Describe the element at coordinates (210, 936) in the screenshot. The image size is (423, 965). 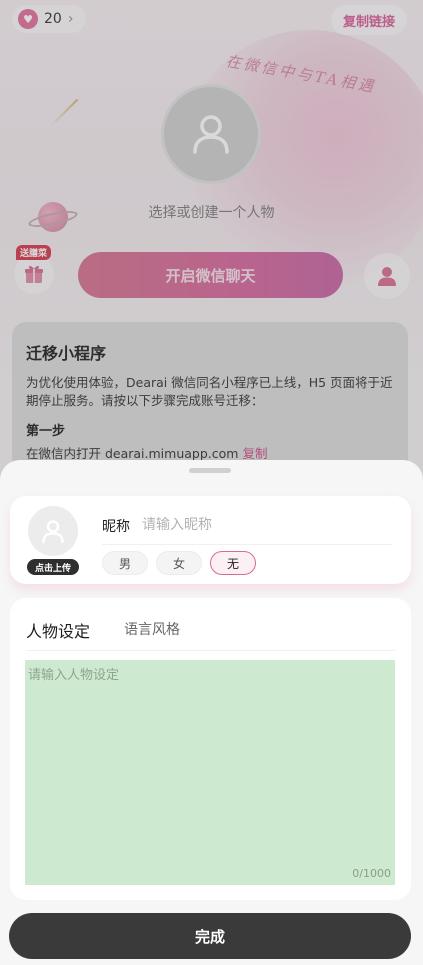
I see `done-button: 完成` at that location.